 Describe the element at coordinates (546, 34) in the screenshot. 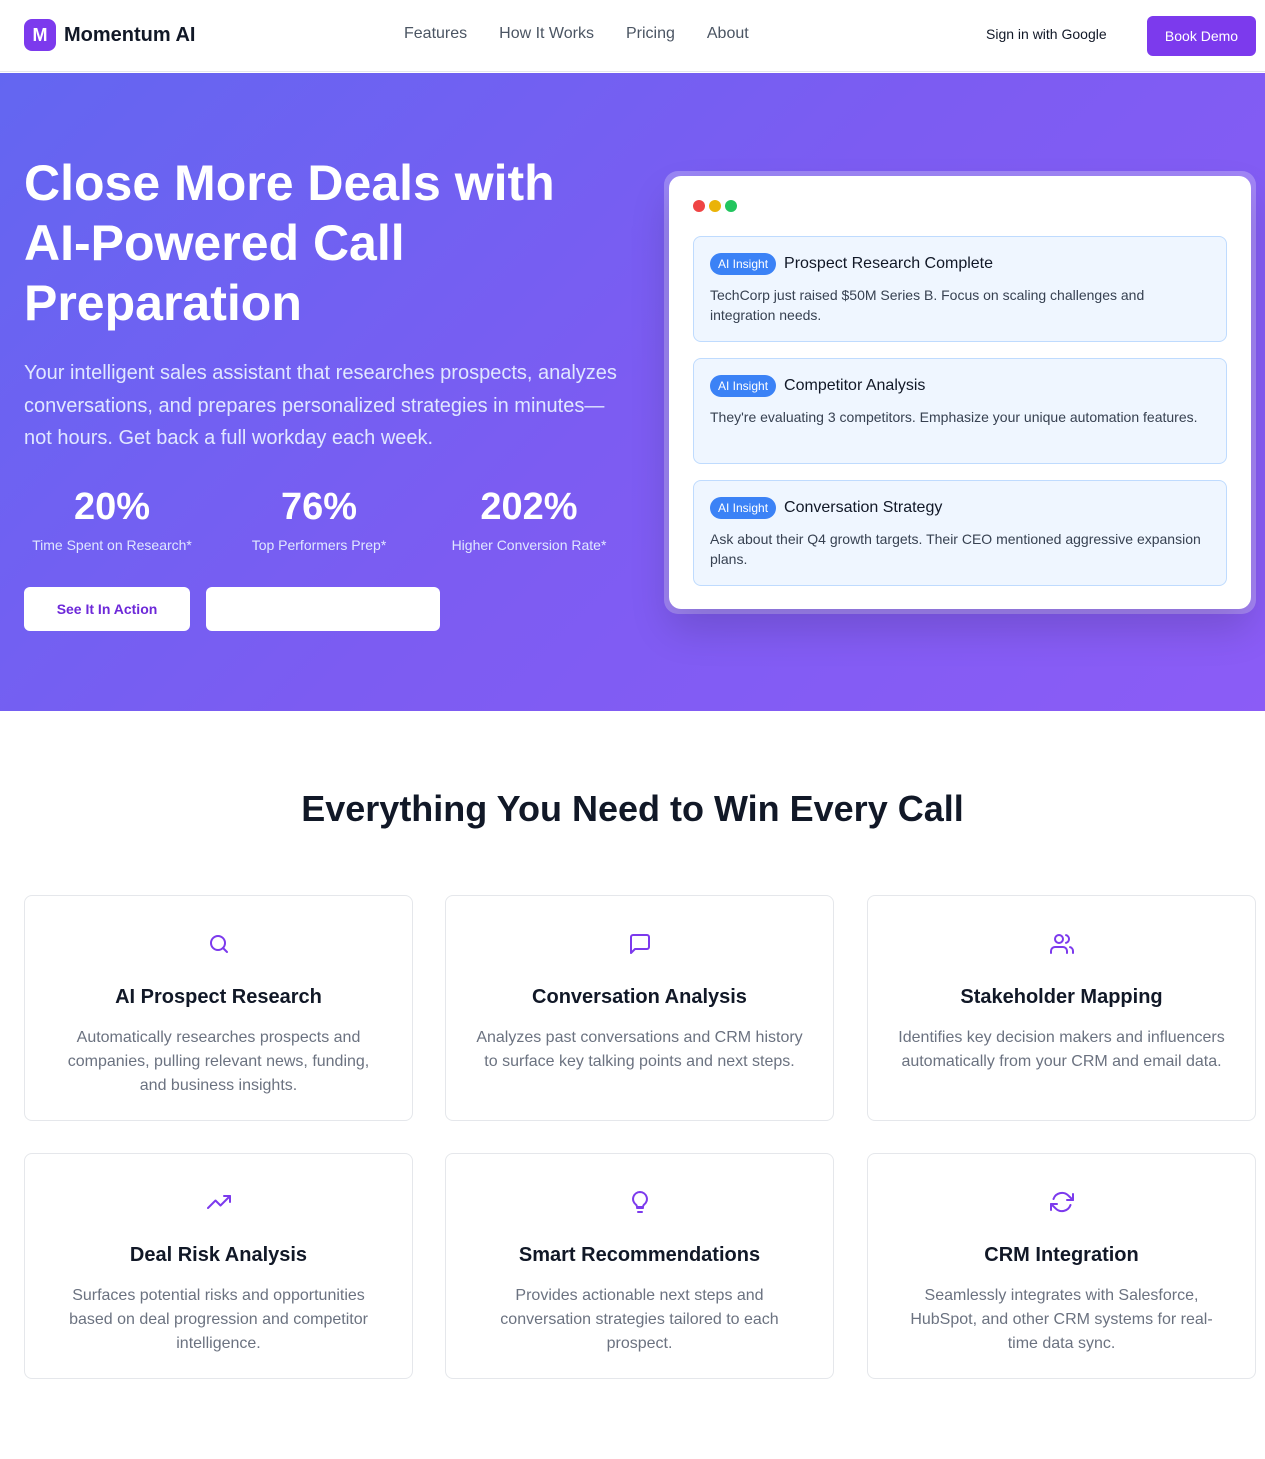

I see `nav-link-how-it-works: How It Works` at that location.